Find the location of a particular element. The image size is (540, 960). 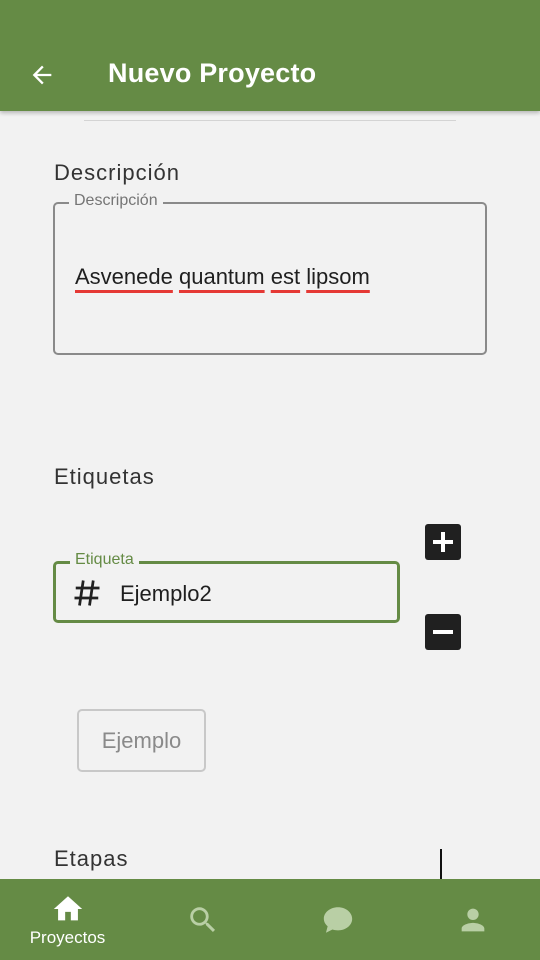

nav-item-proyectos: Proyectos is located at coordinates (67, 919).